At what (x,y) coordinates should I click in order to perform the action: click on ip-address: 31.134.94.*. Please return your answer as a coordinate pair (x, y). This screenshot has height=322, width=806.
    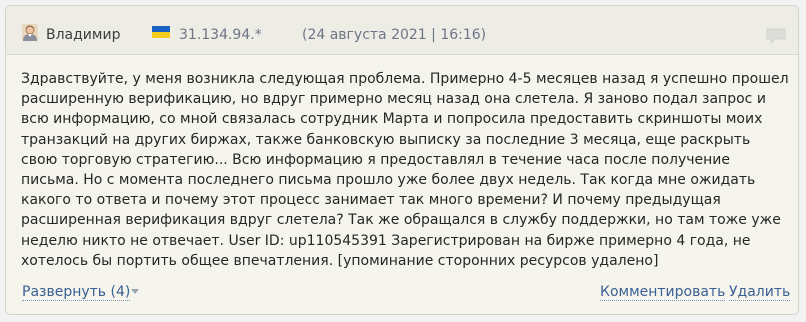
    Looking at the image, I should click on (220, 35).